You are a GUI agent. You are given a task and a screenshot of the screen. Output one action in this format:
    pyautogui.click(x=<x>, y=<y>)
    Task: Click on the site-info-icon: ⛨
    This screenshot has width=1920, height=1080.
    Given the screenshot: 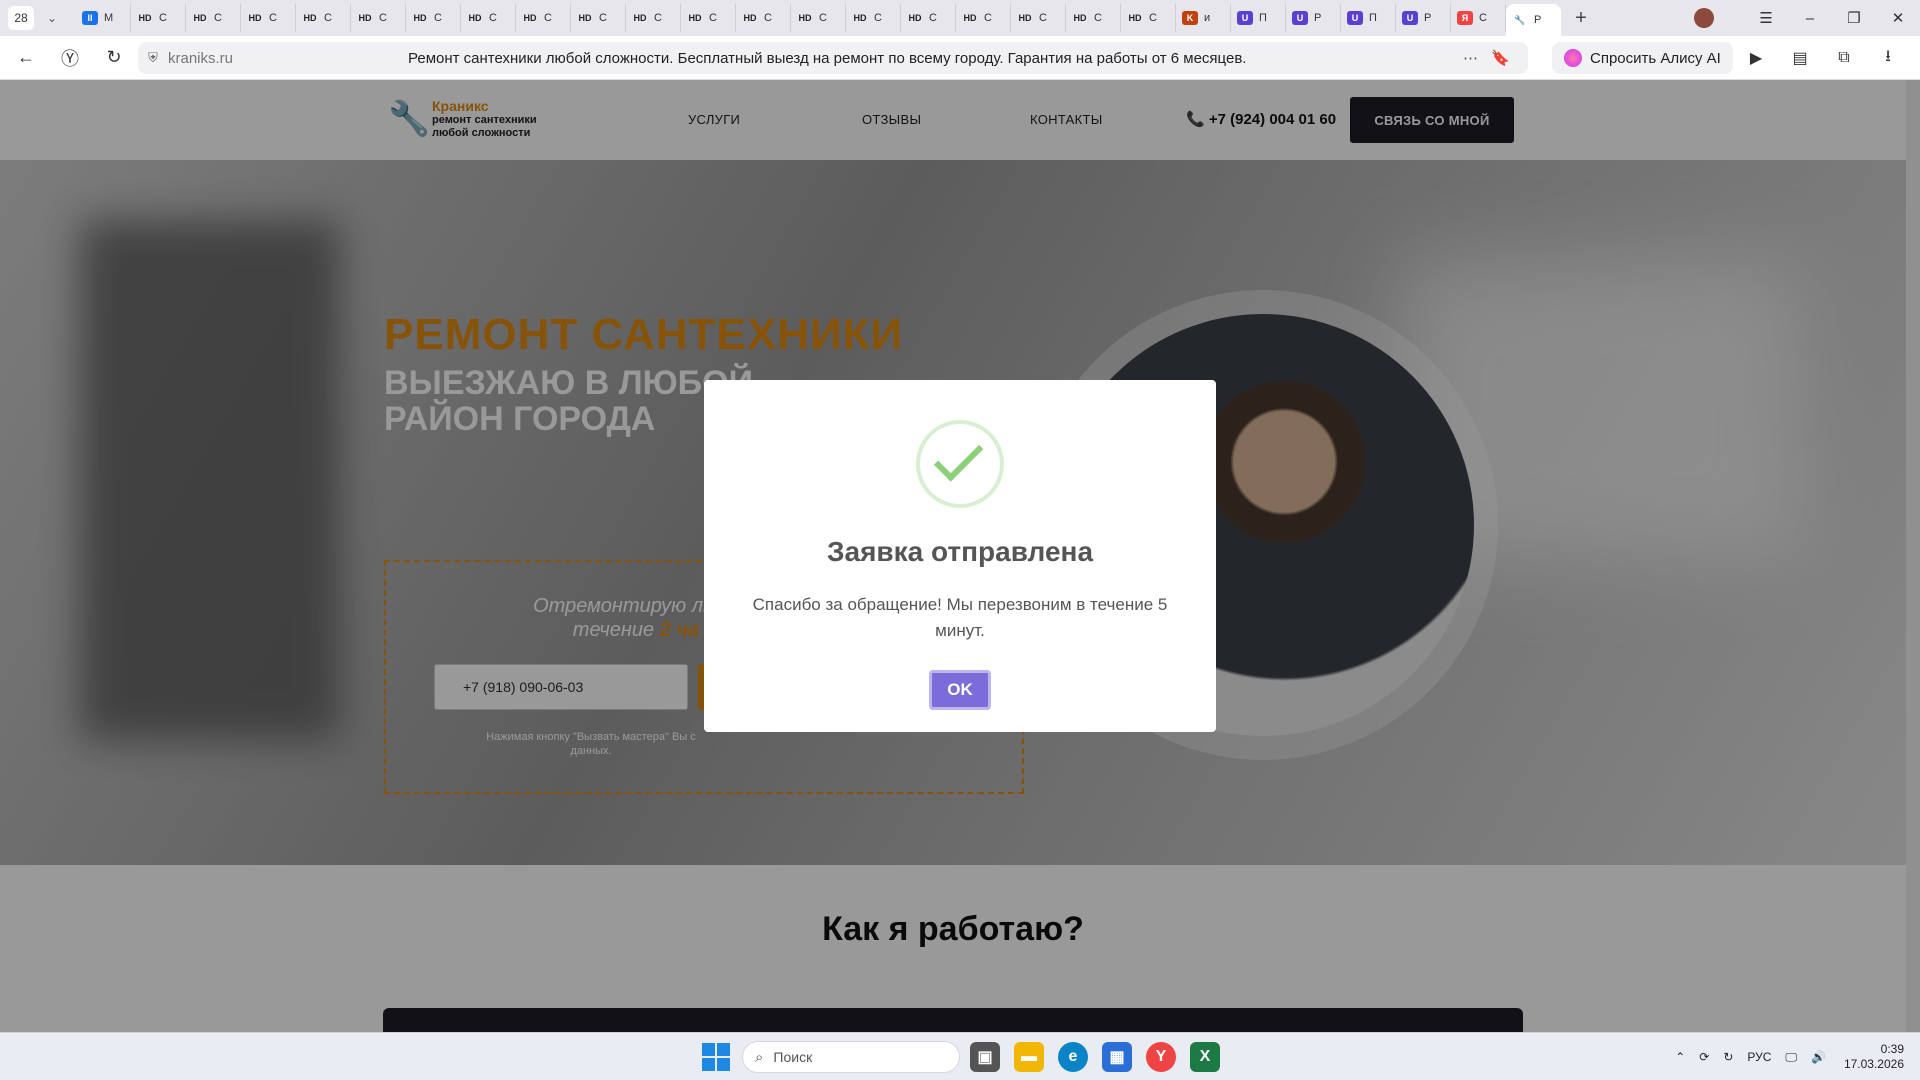 What is the action you would take?
    pyautogui.click(x=153, y=58)
    